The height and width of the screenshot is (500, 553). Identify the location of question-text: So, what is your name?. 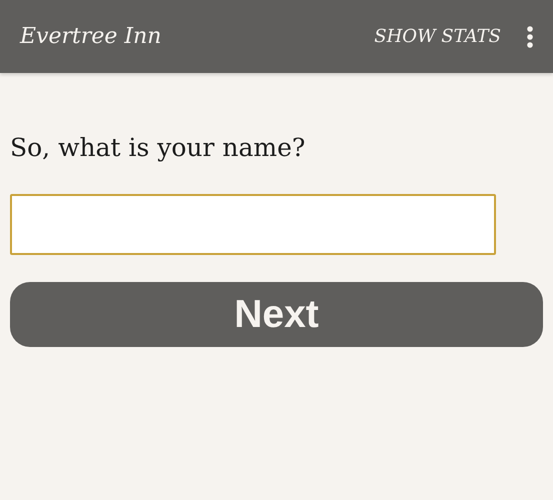
(158, 147).